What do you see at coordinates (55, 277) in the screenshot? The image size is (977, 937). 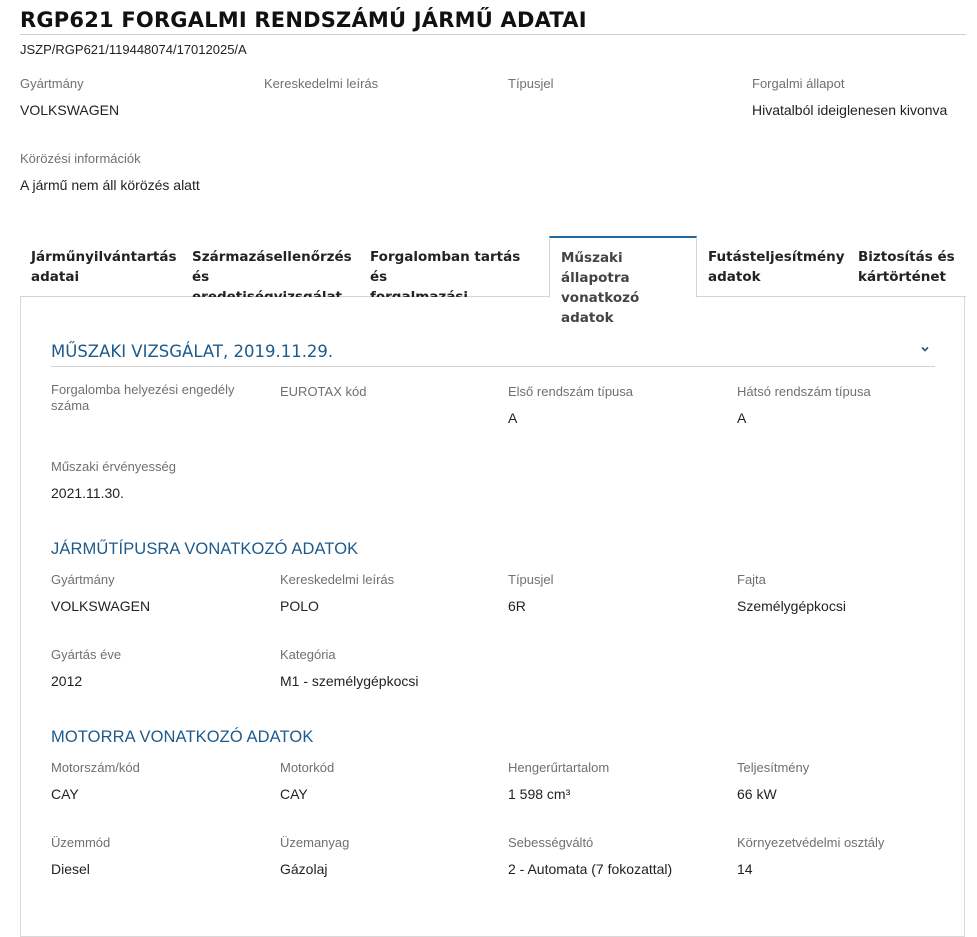 I see `tab-label-line2: adatai` at bounding box center [55, 277].